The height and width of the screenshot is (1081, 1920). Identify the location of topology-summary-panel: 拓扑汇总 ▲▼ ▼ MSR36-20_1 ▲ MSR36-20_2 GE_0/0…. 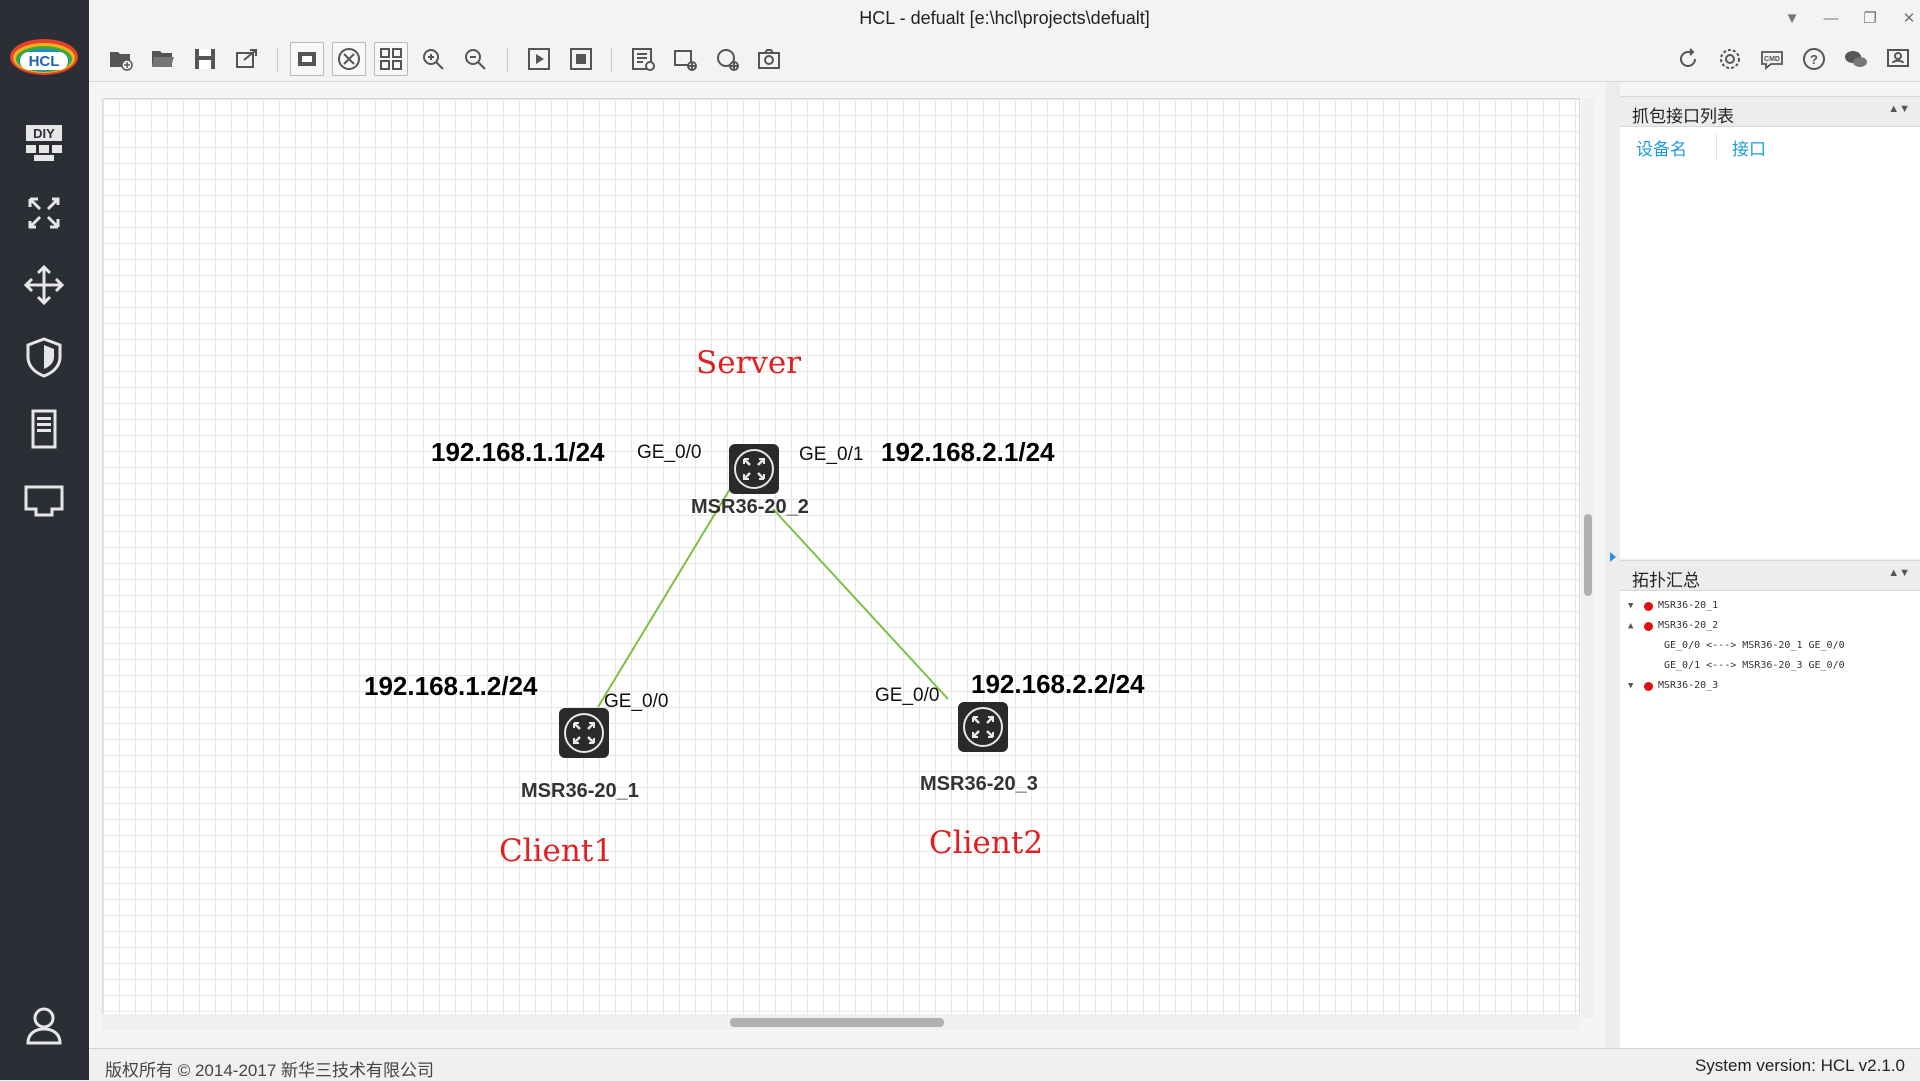
(1770, 804).